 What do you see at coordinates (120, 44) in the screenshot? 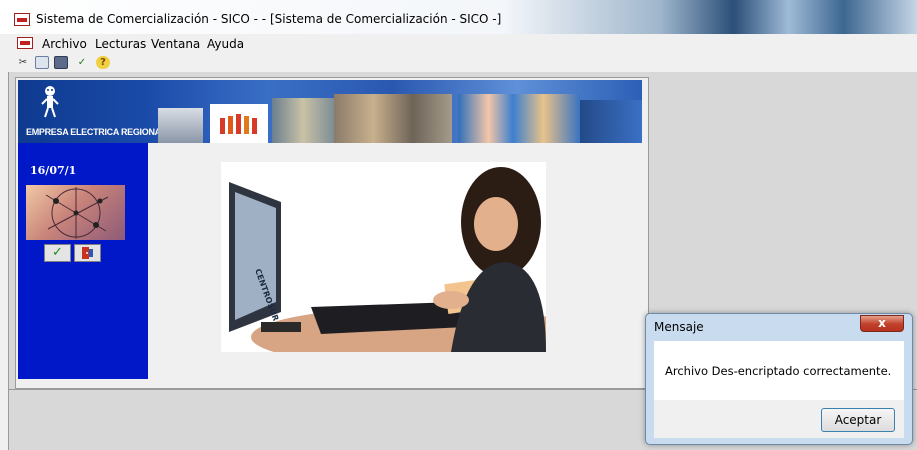
I see `menu-lecturas: Lecturas` at bounding box center [120, 44].